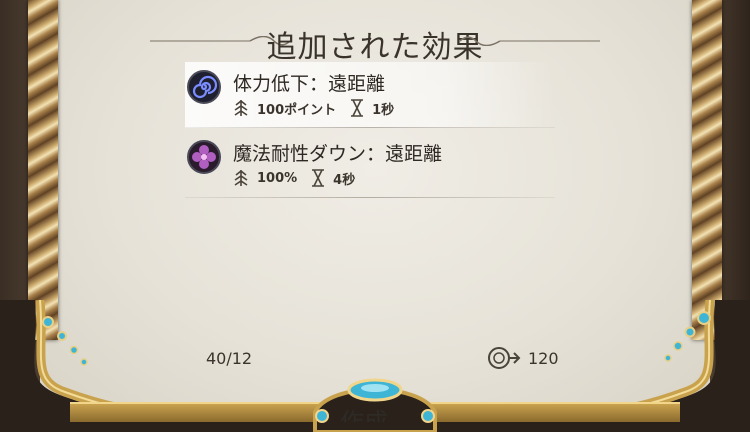 Image resolution: width=750 pixels, height=432 pixels. Describe the element at coordinates (297, 110) in the screenshot. I see `effect-amount: 100ポイント` at that location.